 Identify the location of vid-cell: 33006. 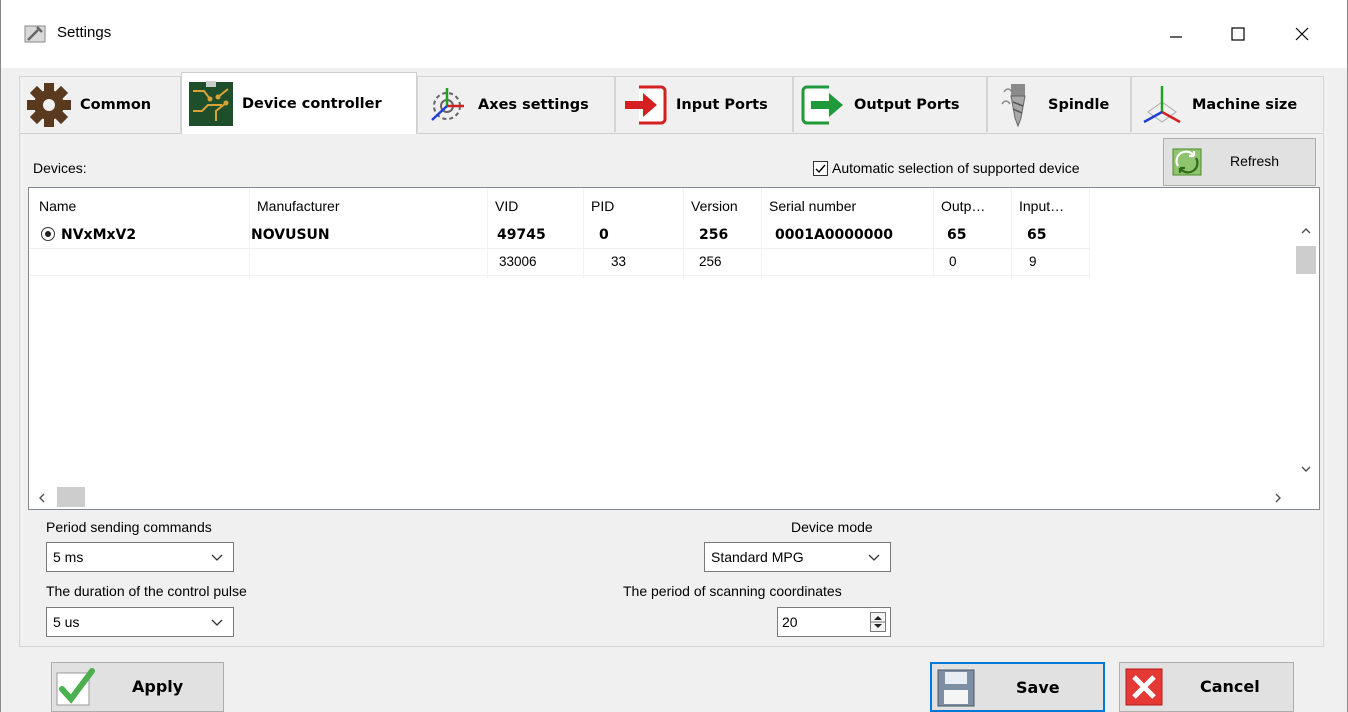
(518, 261).